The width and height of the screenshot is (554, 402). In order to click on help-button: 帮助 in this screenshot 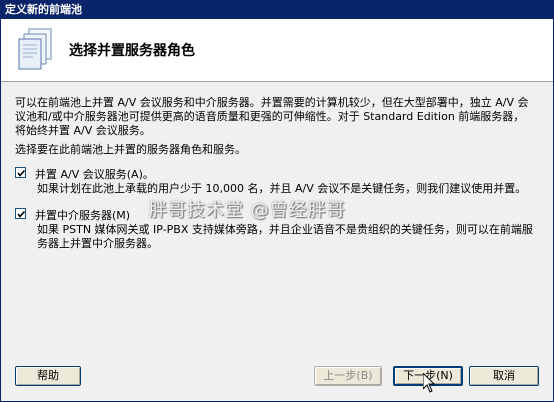, I will do `click(48, 376)`.